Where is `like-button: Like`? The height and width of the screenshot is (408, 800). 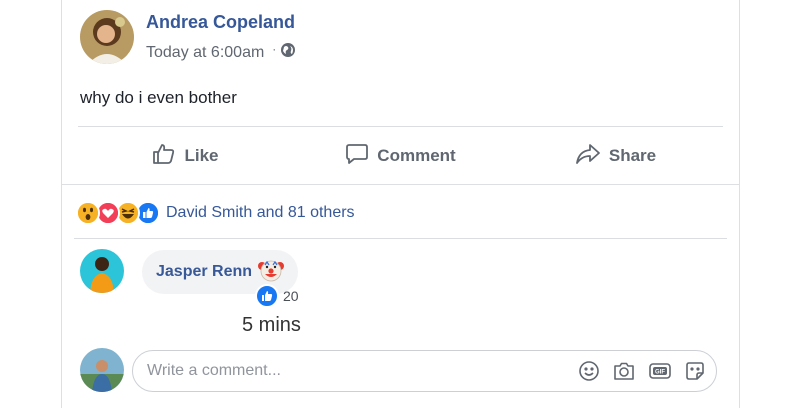
like-button: Like is located at coordinates (185, 156).